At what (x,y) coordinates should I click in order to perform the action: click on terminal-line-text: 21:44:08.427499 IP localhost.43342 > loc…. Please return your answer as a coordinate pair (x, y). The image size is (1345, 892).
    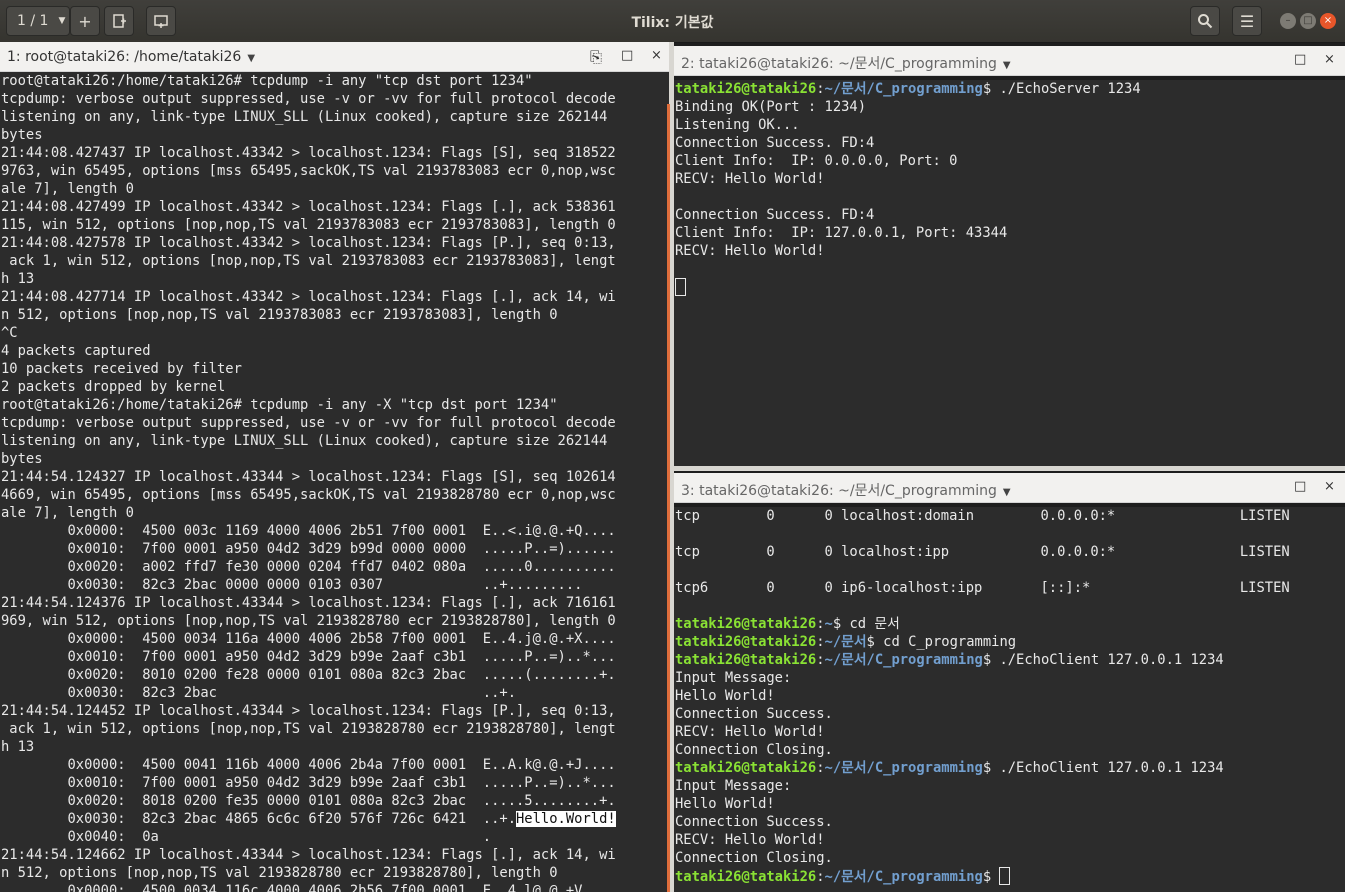
    Looking at the image, I should click on (308, 207).